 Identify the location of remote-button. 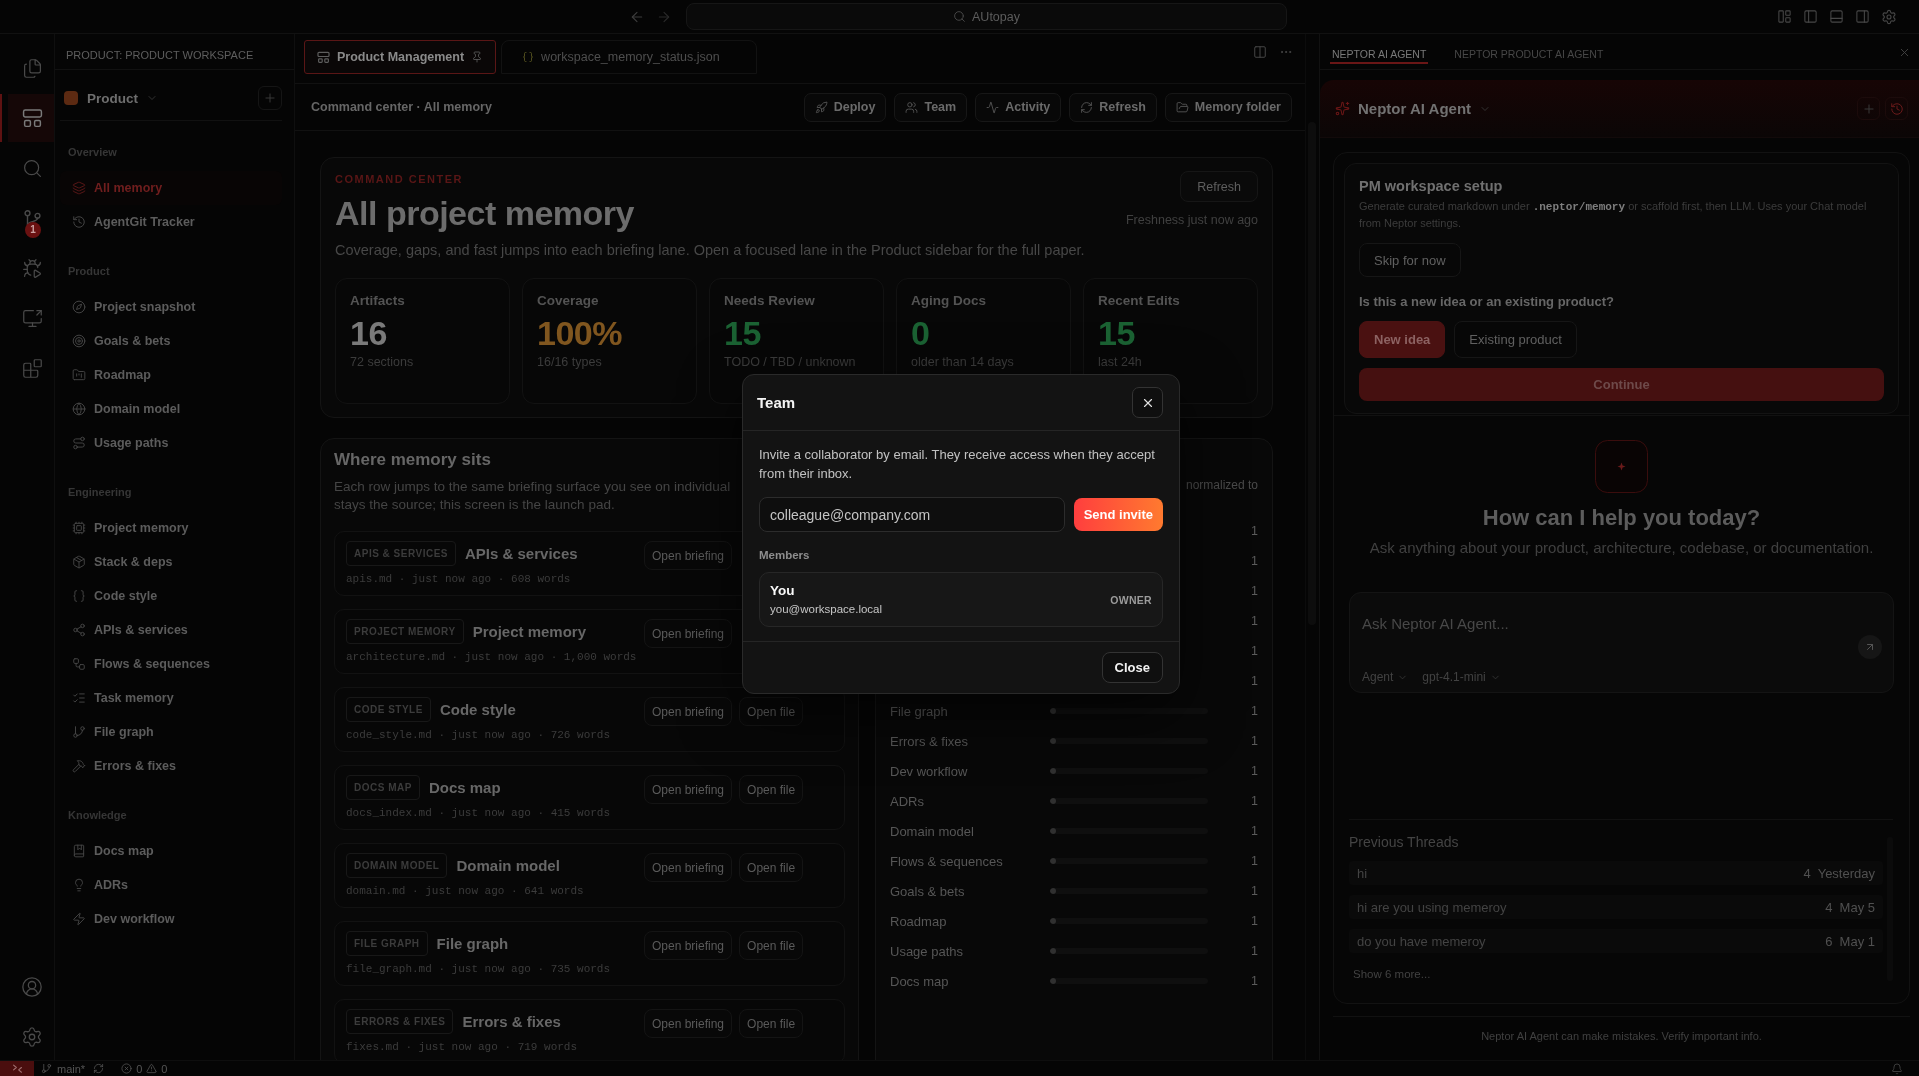
(17, 1068).